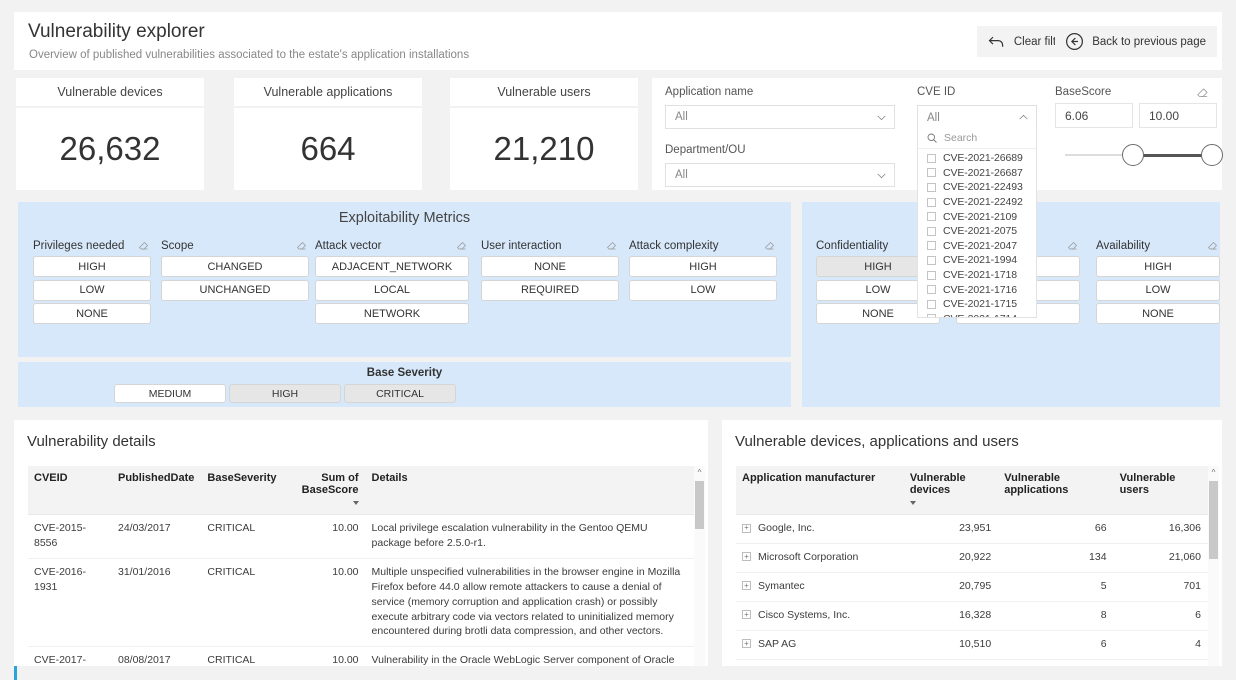 The height and width of the screenshot is (680, 1236). I want to click on slicer-option: LOCAL, so click(392, 290).